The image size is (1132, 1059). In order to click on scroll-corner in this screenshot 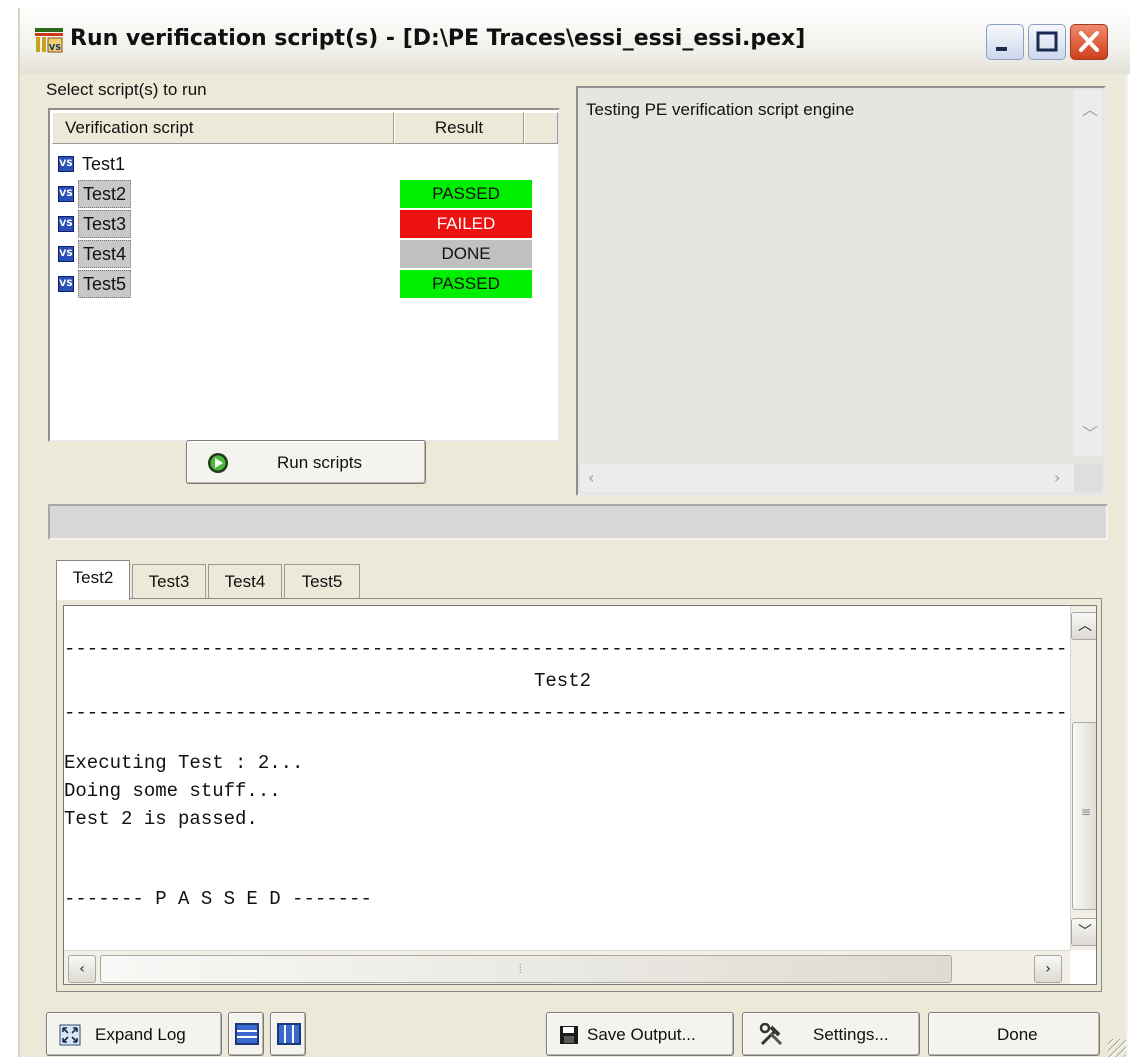, I will do `click(1088, 478)`.